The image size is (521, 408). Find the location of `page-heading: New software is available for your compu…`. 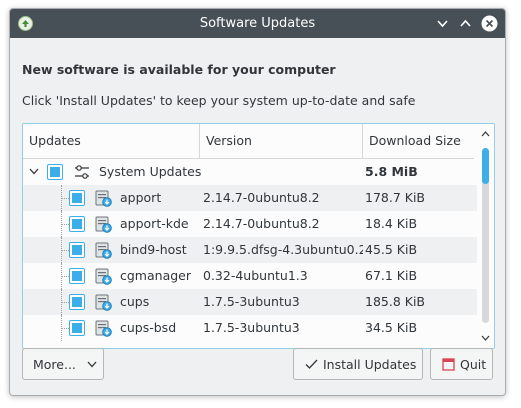

page-heading: New software is available for your compu… is located at coordinates (179, 69).